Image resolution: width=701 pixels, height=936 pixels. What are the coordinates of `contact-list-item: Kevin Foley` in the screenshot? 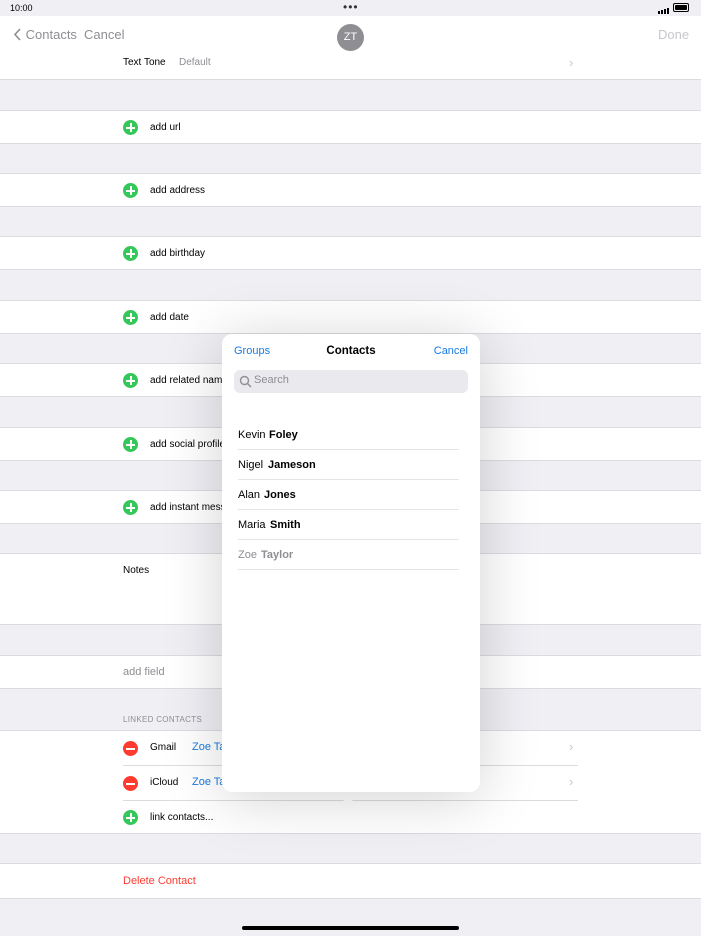 It's located at (348, 435).